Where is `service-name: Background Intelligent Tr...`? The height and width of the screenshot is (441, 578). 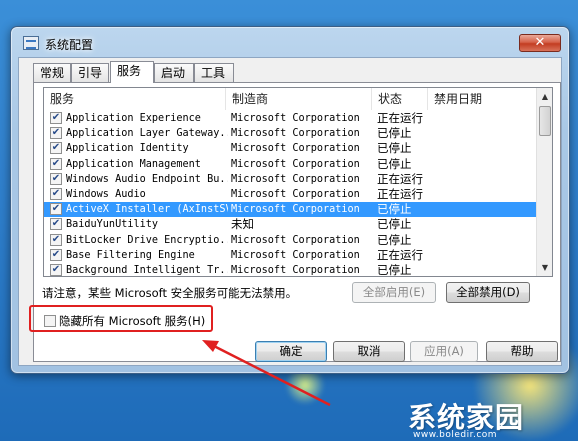 service-name: Background Intelligent Tr... is located at coordinates (147, 270).